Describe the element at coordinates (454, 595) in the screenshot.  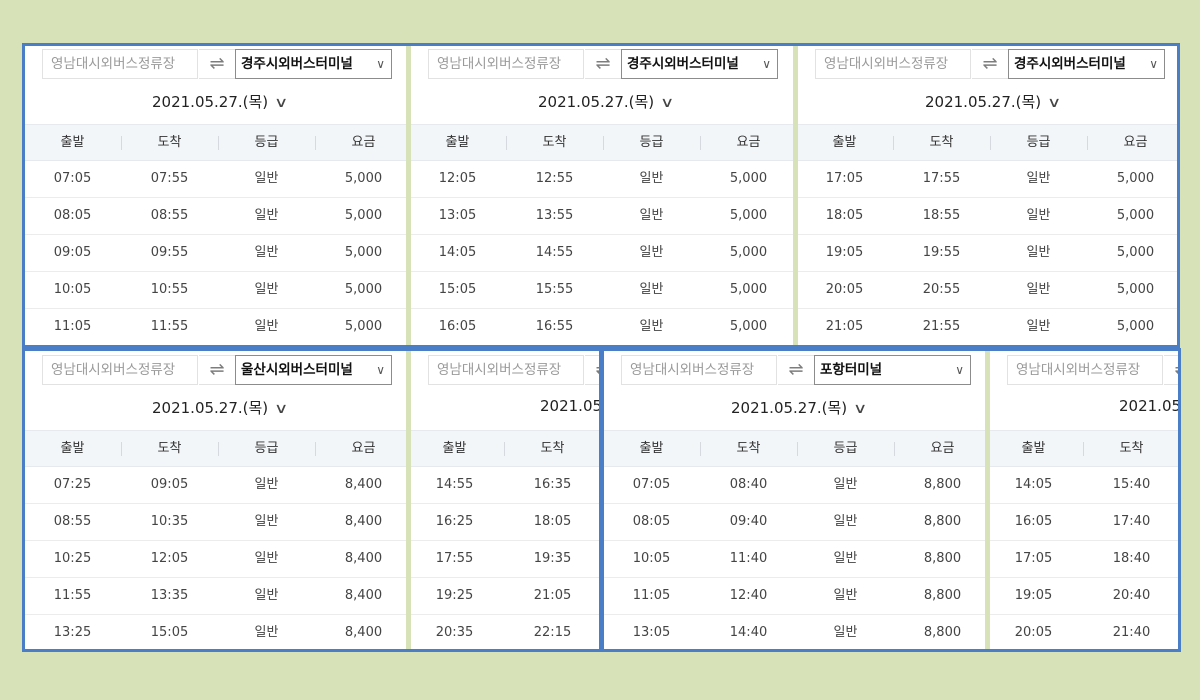
I see `table-cell: 19:25` at that location.